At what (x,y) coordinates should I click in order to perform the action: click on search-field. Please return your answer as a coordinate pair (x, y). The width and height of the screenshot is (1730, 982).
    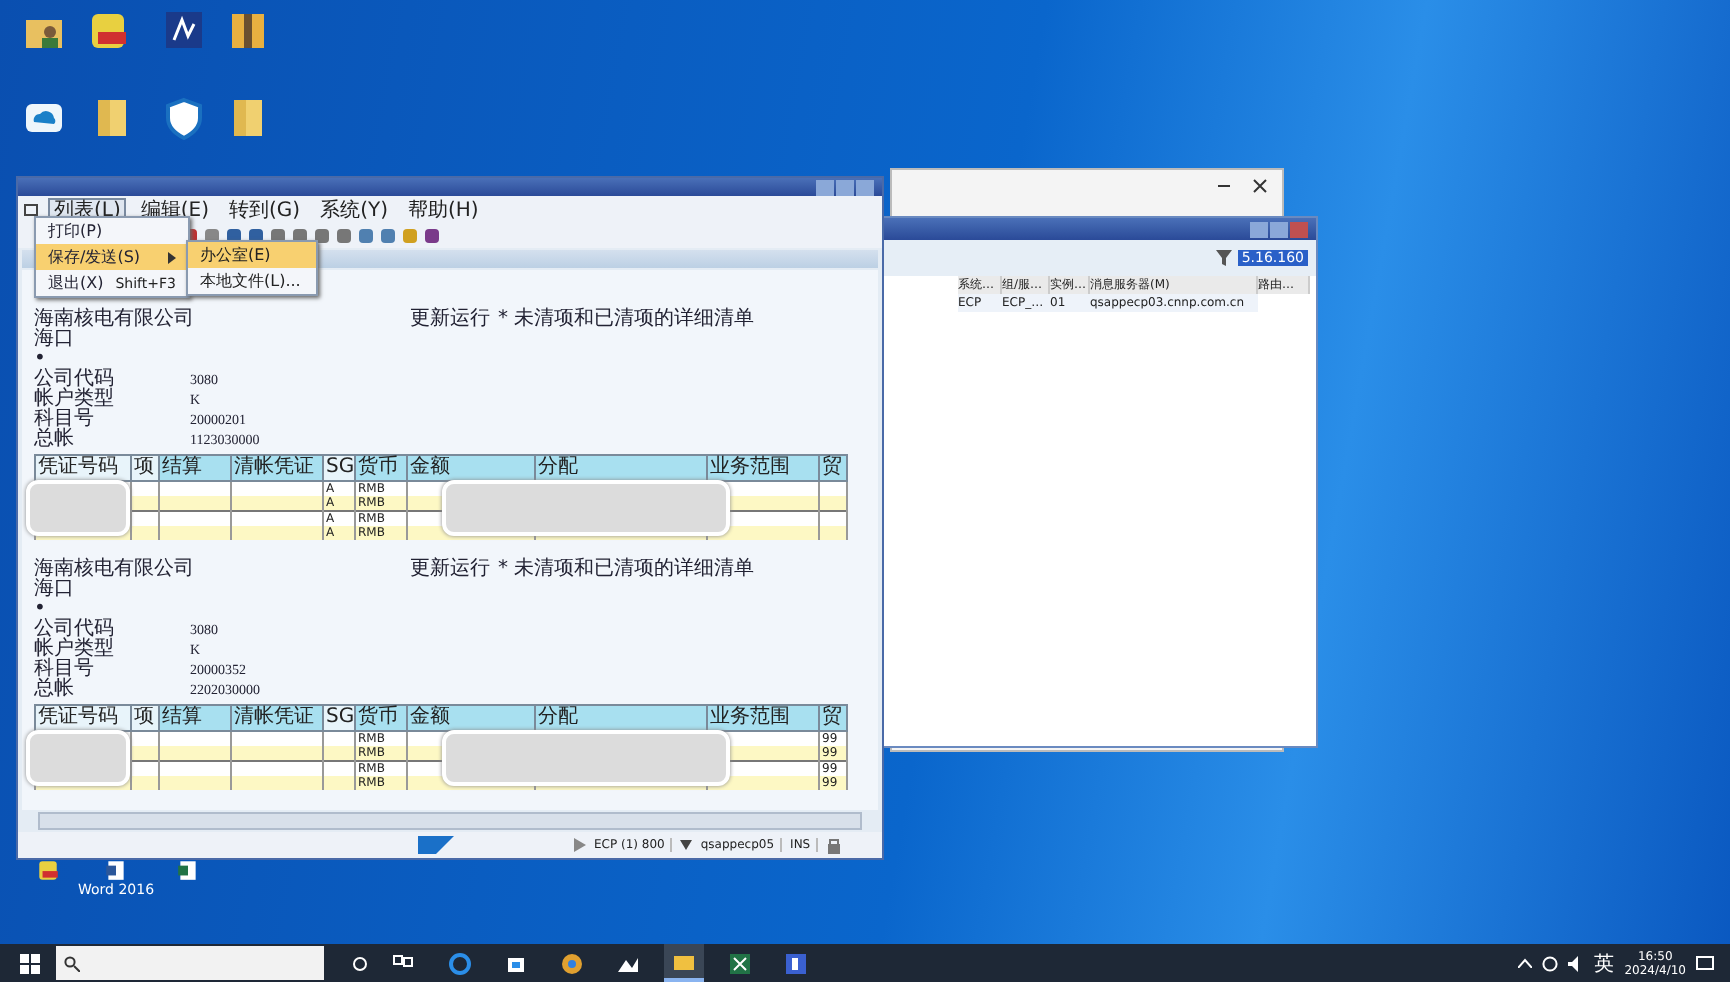
    Looking at the image, I should click on (190, 963).